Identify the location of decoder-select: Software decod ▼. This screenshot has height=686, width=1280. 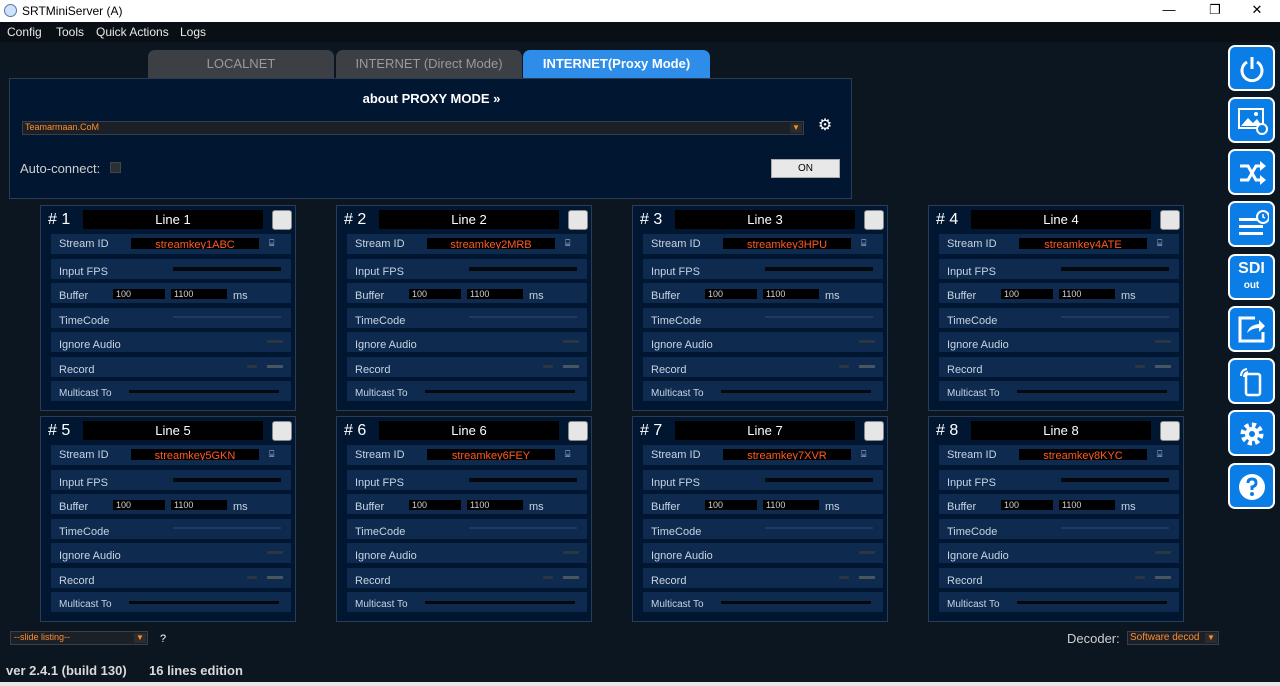
(1173, 638).